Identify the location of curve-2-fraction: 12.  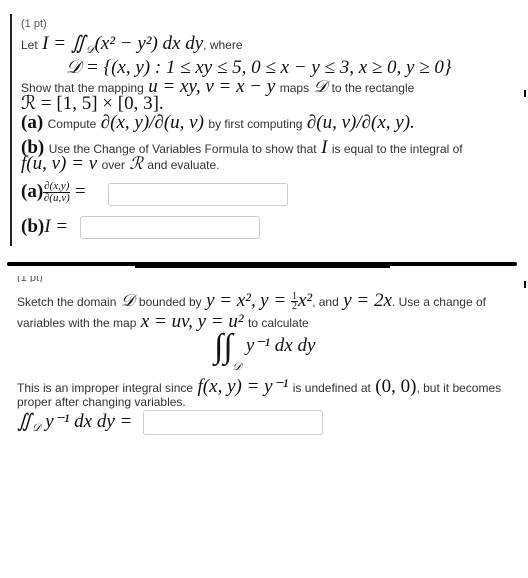
(294, 302).